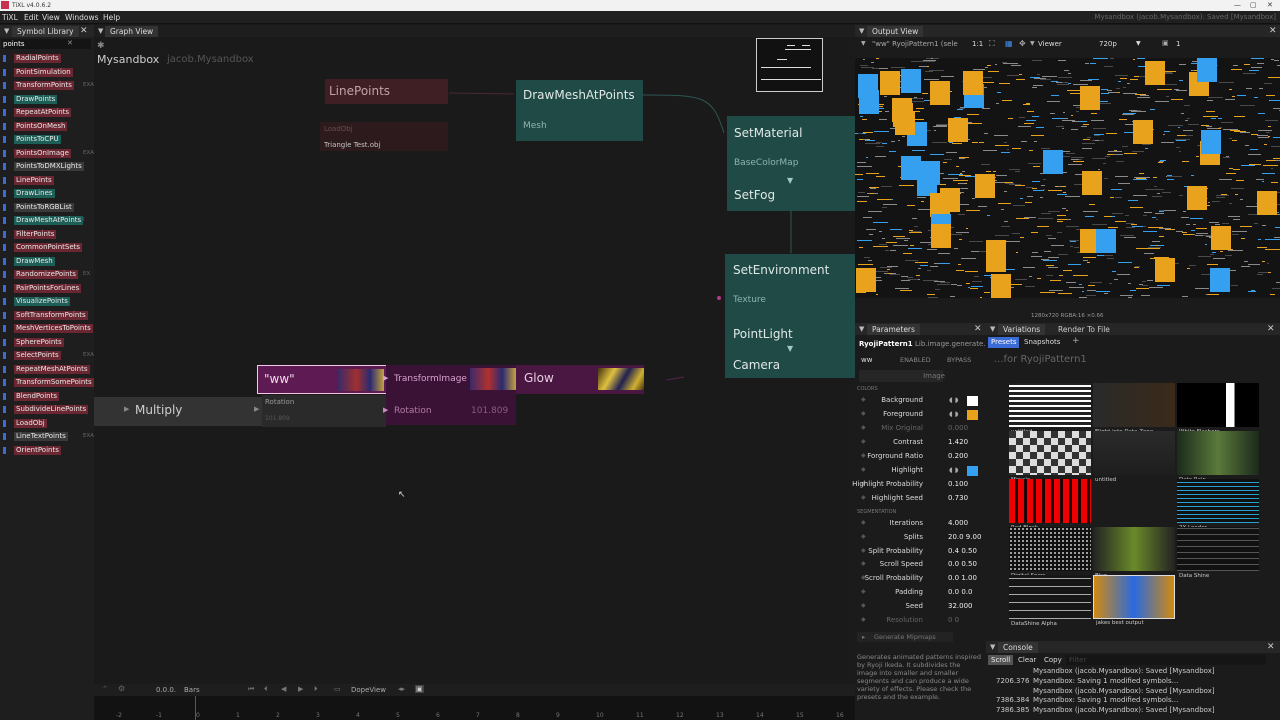  What do you see at coordinates (960, 592) in the screenshot?
I see `parameter-value: 0.0 0.0` at bounding box center [960, 592].